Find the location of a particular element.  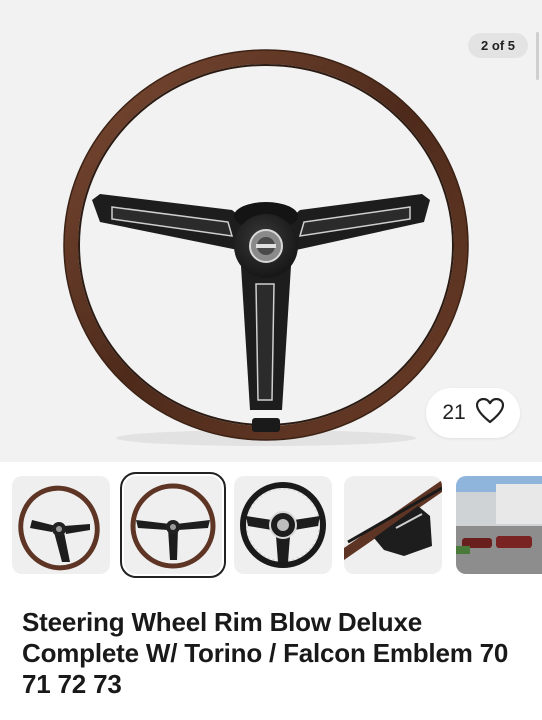

scroll-indicator is located at coordinates (537, 56).